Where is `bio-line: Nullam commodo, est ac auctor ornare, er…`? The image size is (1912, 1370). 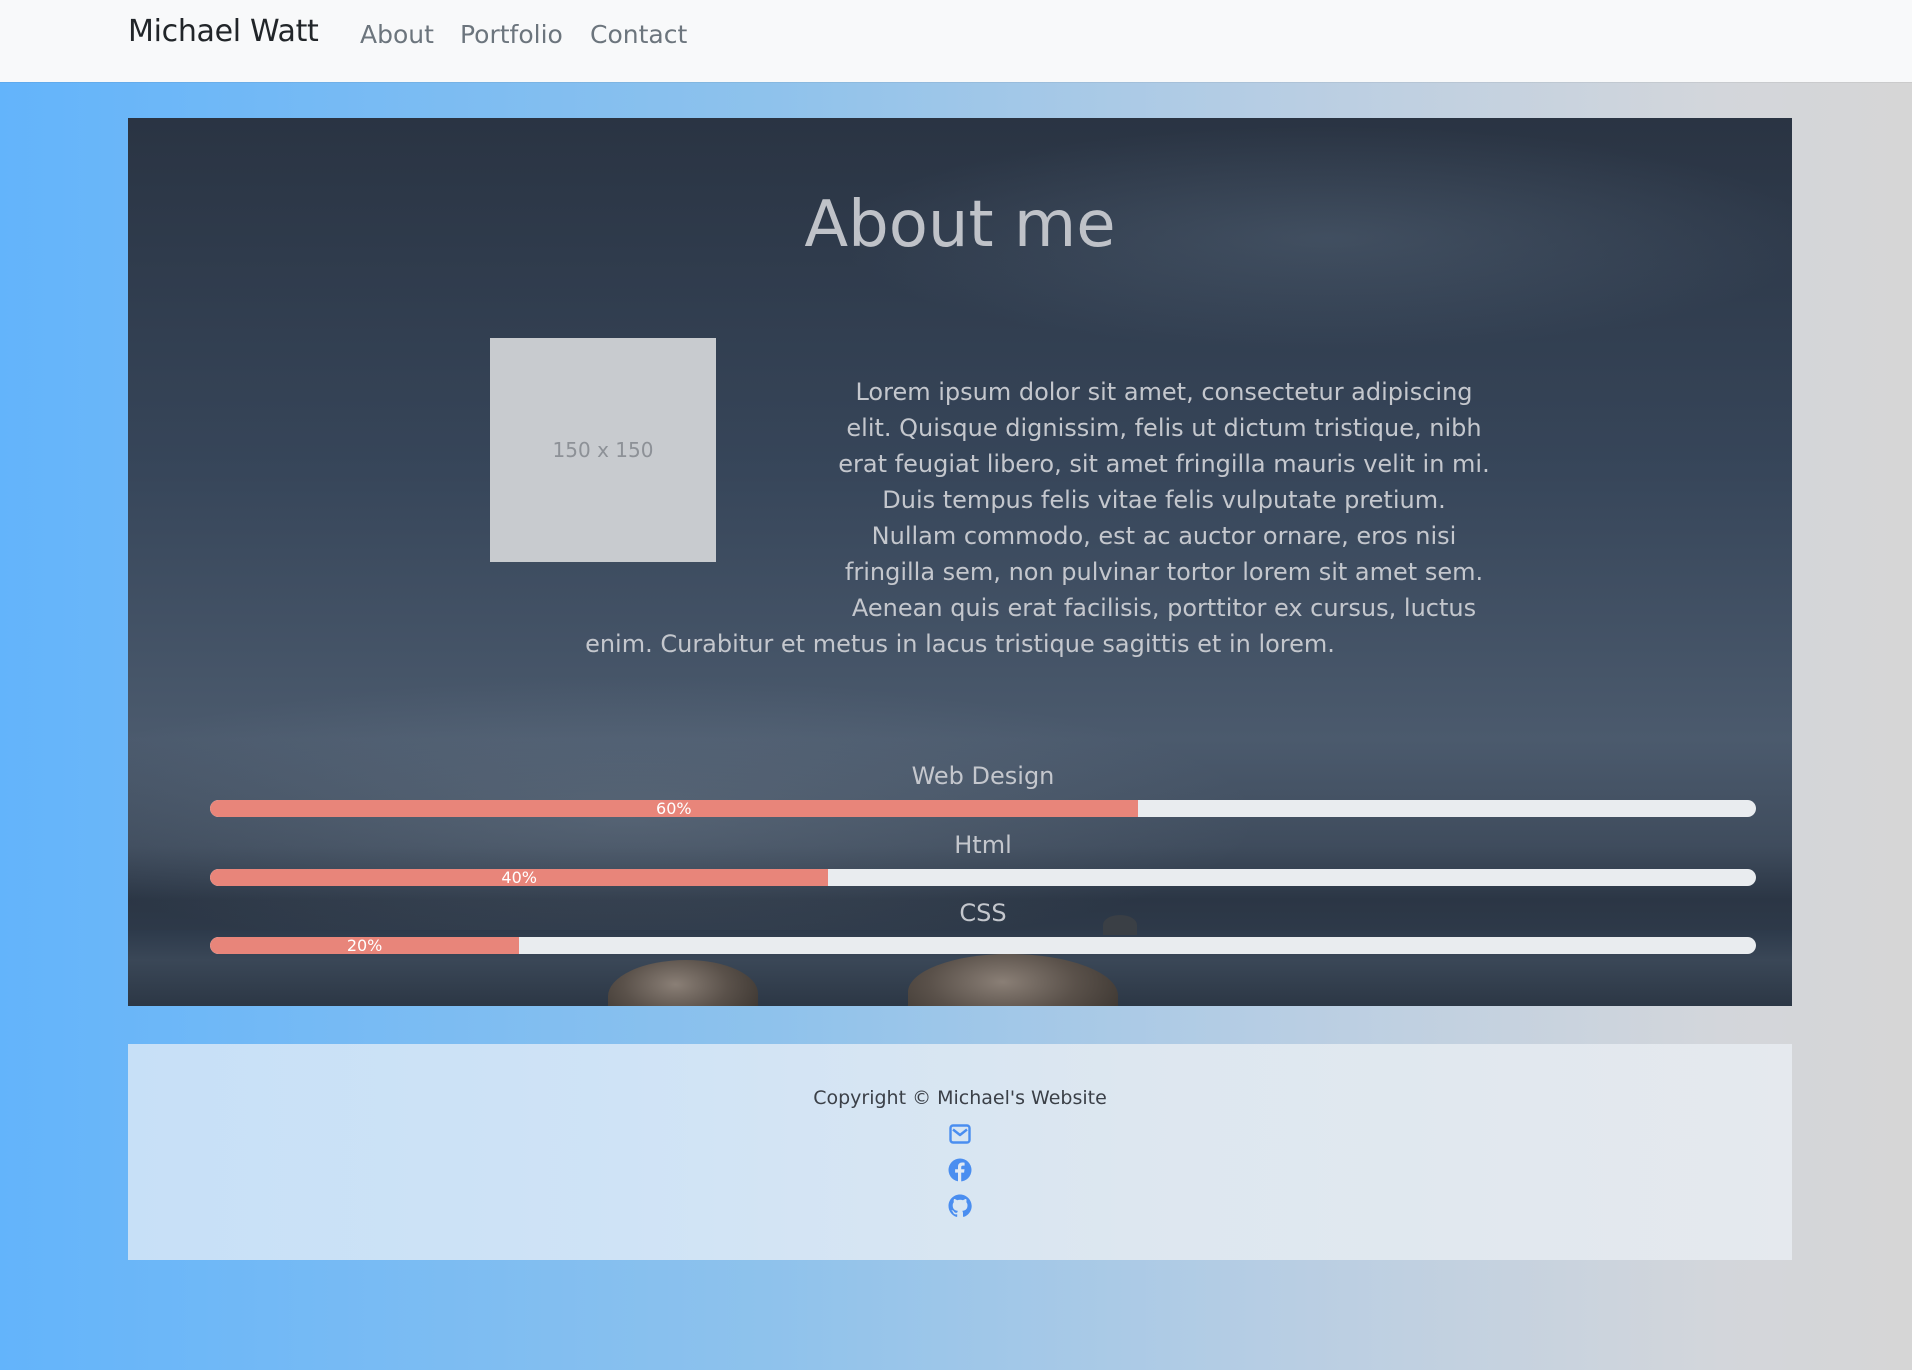 bio-line: Nullam commodo, est ac auctor ornare, er… is located at coordinates (1164, 536).